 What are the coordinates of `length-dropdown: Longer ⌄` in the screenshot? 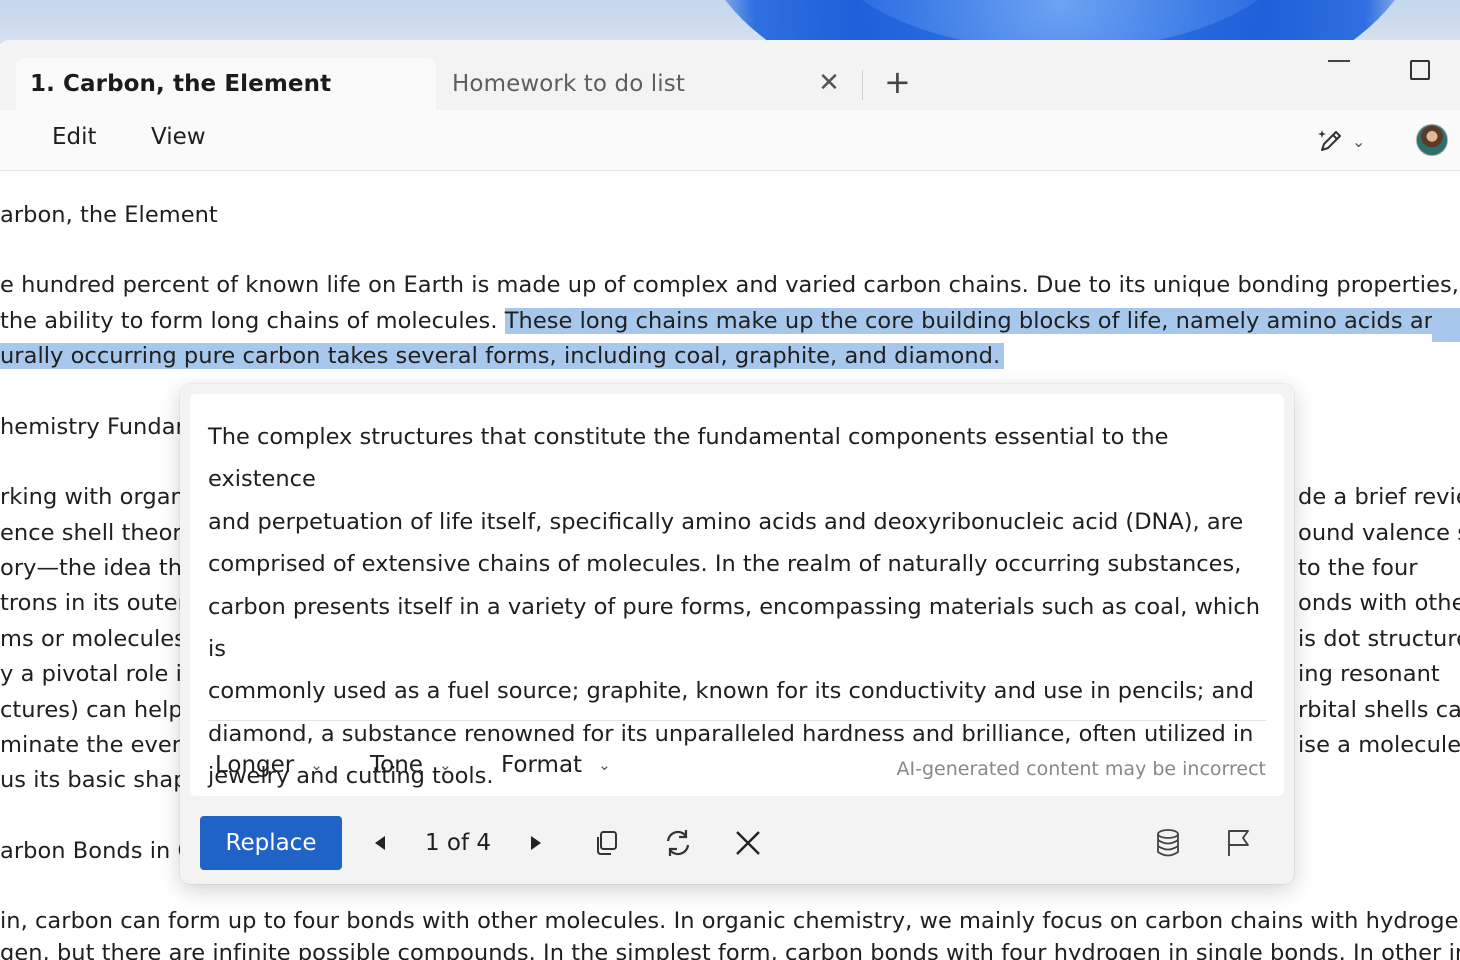 It's located at (269, 765).